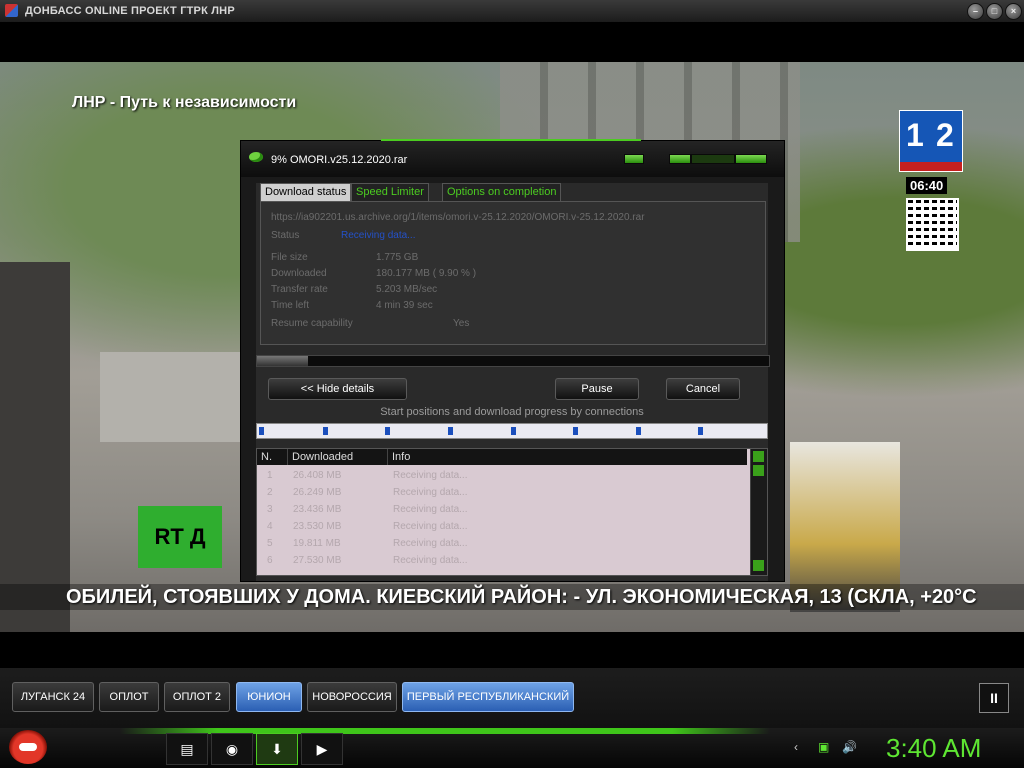 The height and width of the screenshot is (768, 1024). I want to click on download-manager-icon: ⬇, so click(277, 749).